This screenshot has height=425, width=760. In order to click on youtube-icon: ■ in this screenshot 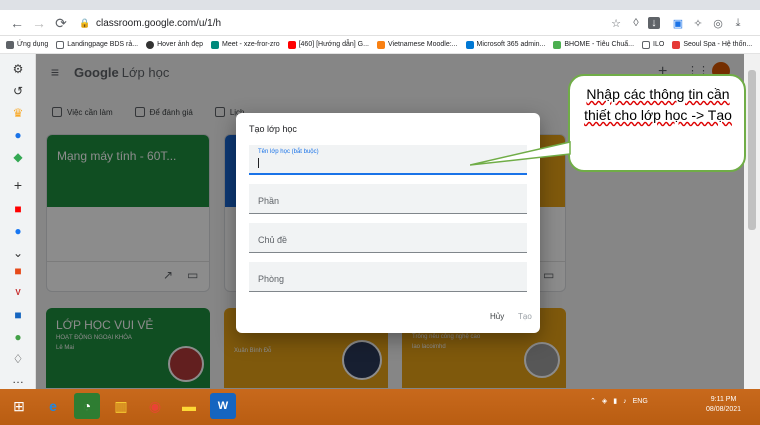, I will do `click(18, 209)`.